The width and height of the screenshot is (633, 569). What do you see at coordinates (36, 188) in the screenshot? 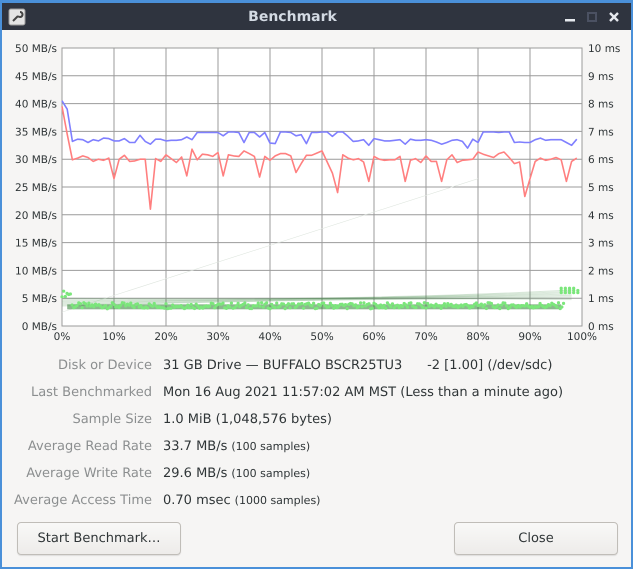
I see `y-axis-label: 25 MB/s` at bounding box center [36, 188].